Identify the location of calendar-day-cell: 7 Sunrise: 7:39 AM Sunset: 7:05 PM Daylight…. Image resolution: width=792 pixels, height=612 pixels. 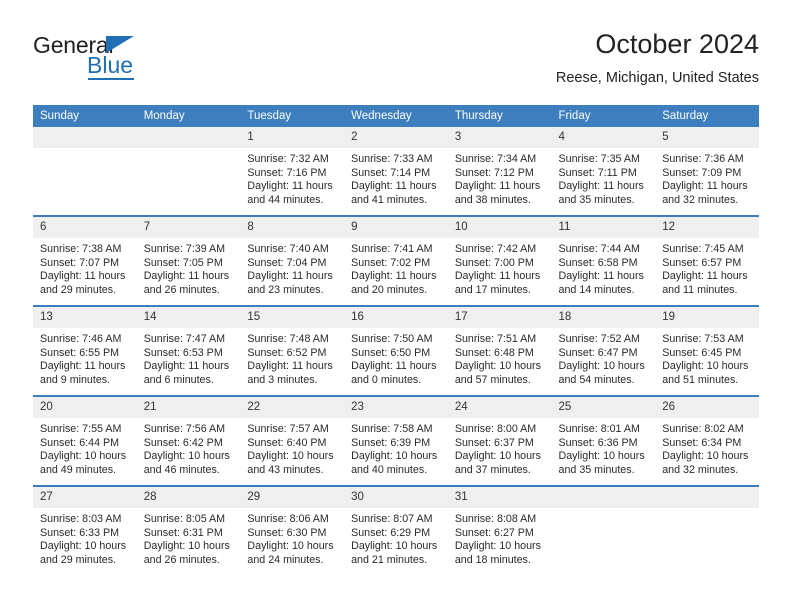
(188, 260).